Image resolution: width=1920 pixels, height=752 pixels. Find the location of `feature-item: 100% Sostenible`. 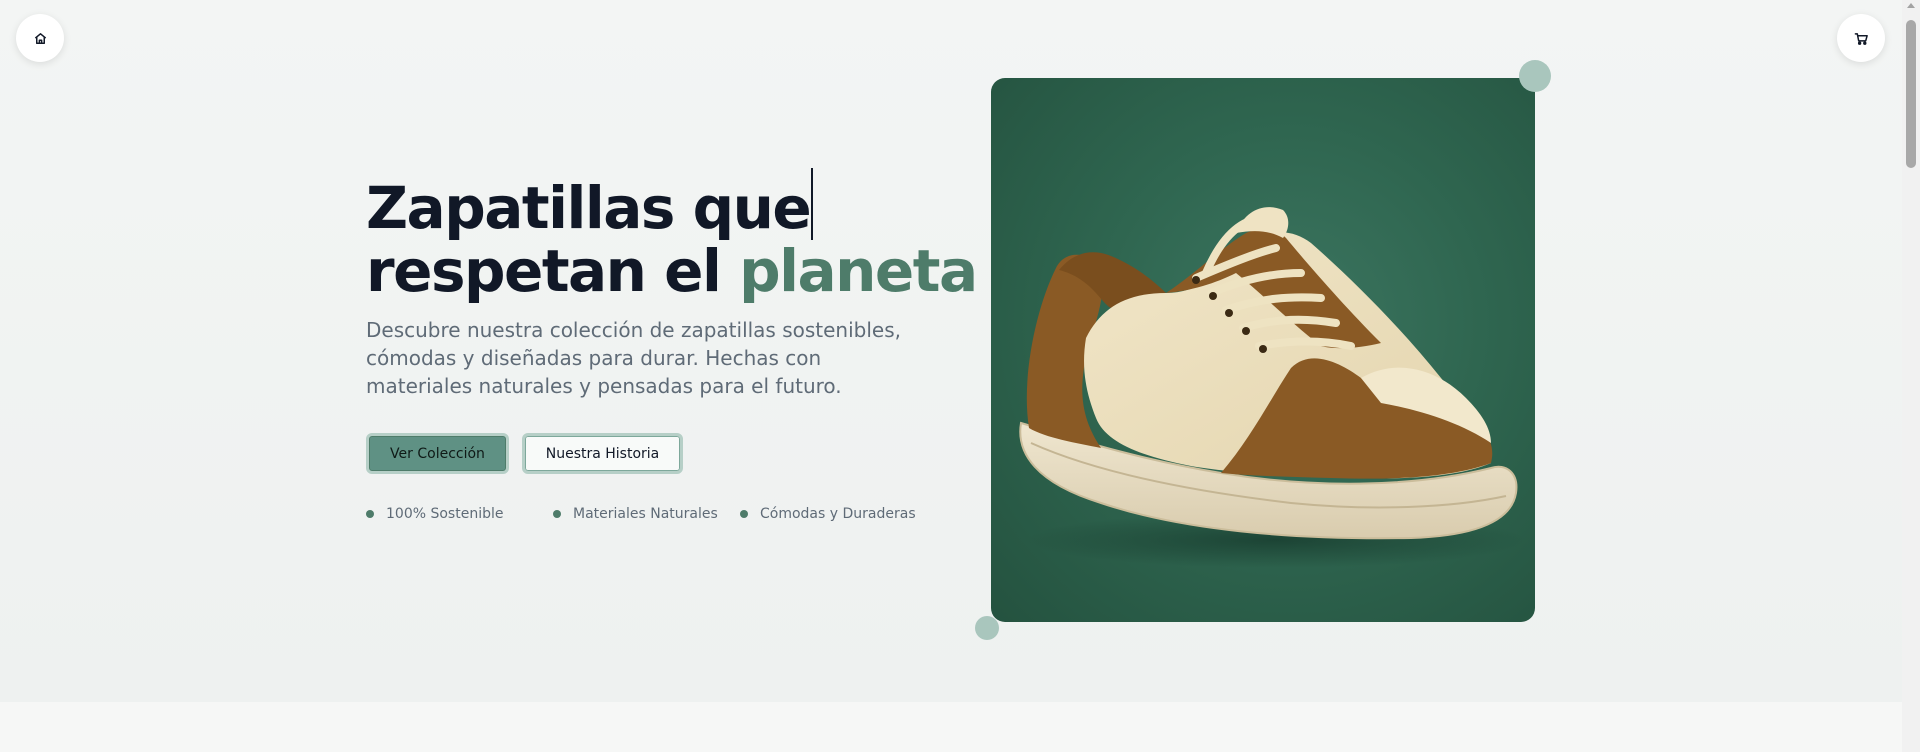

feature-item: 100% Sostenible is located at coordinates (434, 514).